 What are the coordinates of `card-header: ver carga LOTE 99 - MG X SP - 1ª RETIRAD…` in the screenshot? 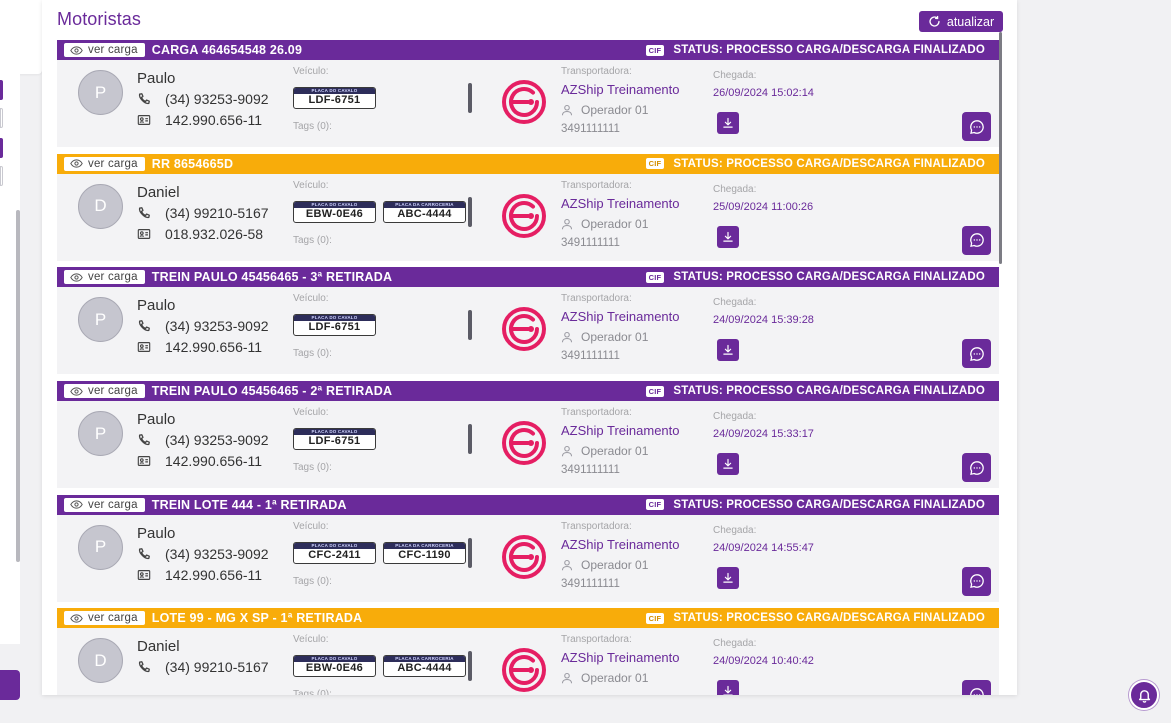 It's located at (528, 618).